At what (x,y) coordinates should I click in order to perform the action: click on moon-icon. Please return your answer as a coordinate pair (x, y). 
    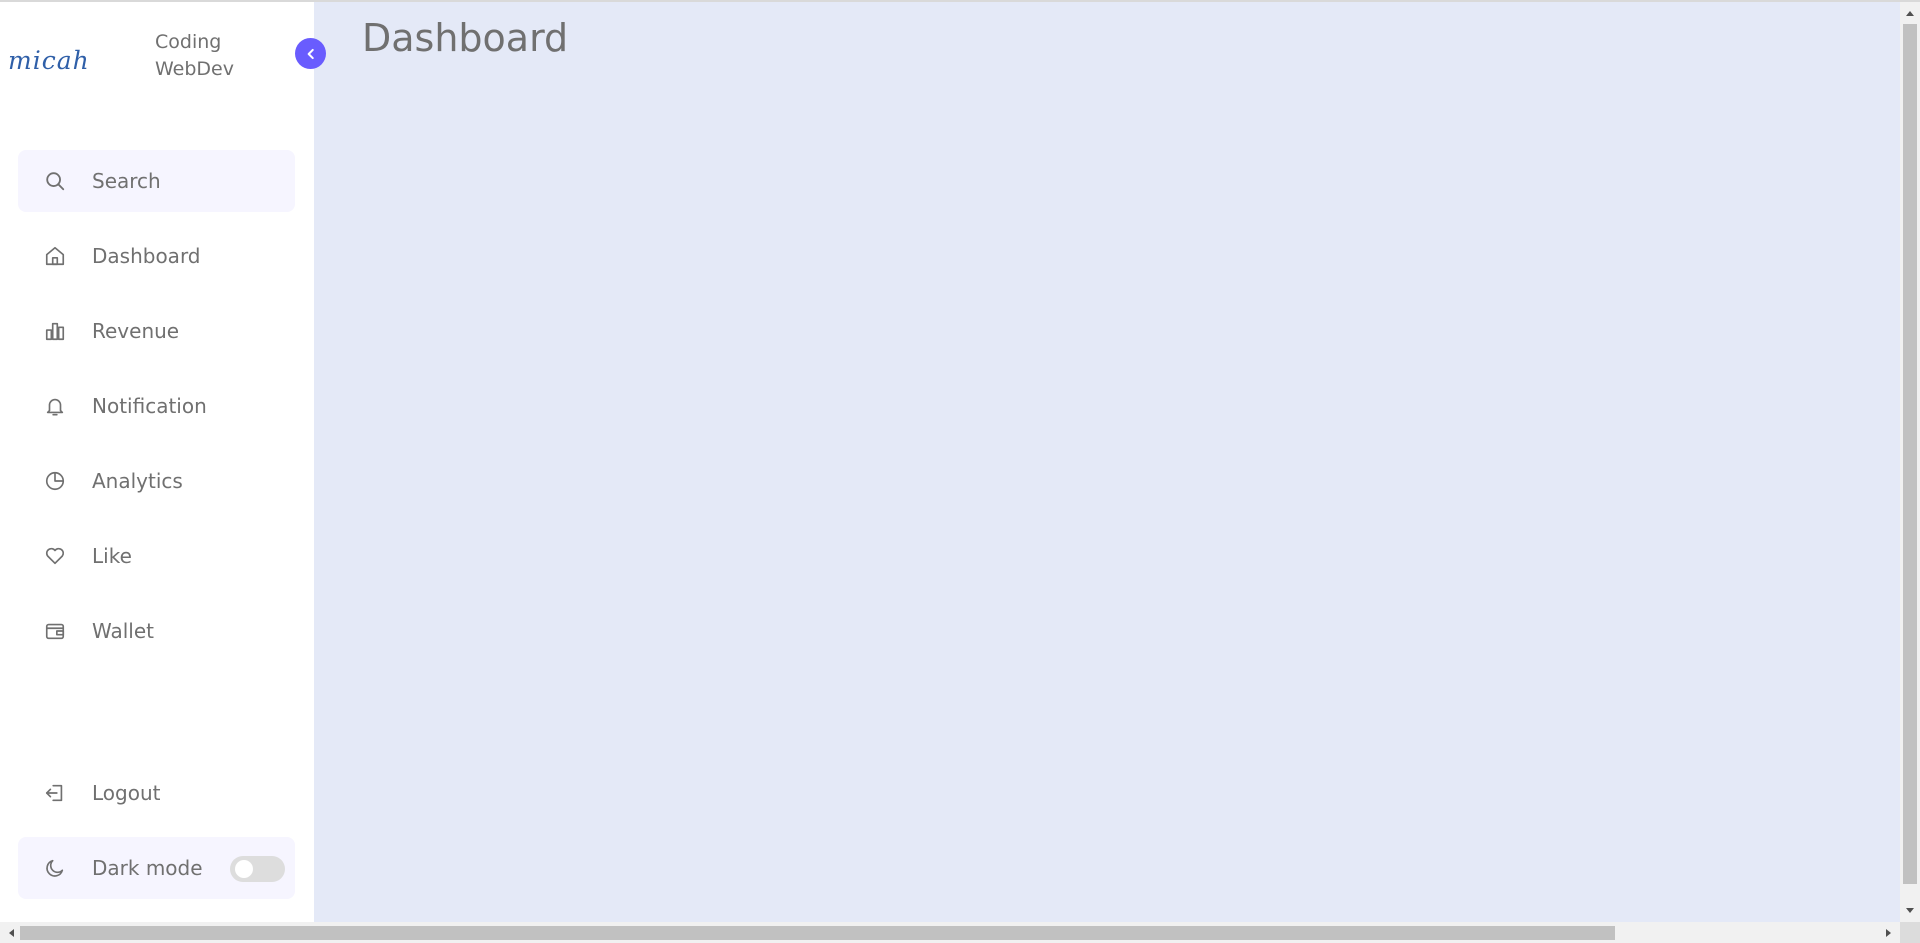
    Looking at the image, I should click on (55, 868).